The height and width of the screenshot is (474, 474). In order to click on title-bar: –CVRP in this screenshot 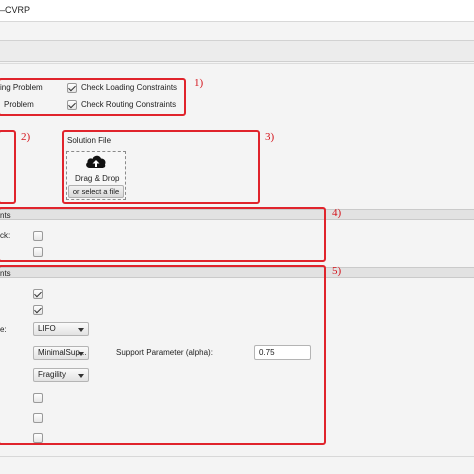, I will do `click(237, 11)`.